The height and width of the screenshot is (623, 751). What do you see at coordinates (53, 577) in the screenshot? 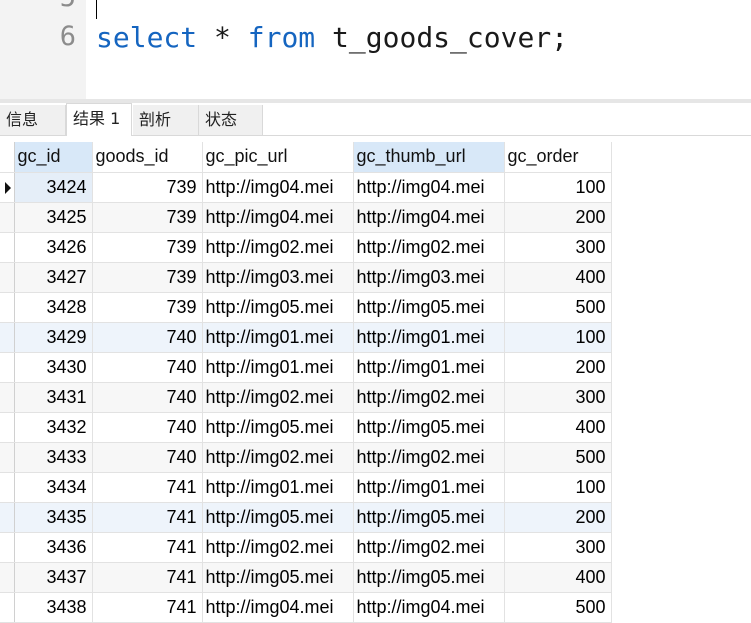
I see `cell-gc_id: 3437` at bounding box center [53, 577].